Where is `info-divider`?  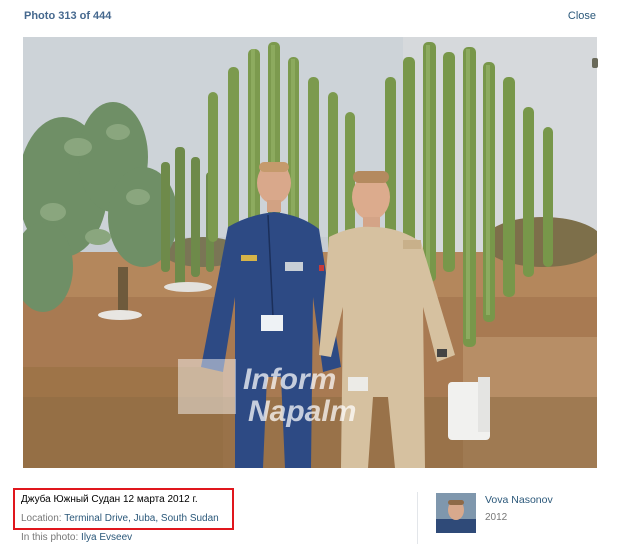
info-divider is located at coordinates (417, 518).